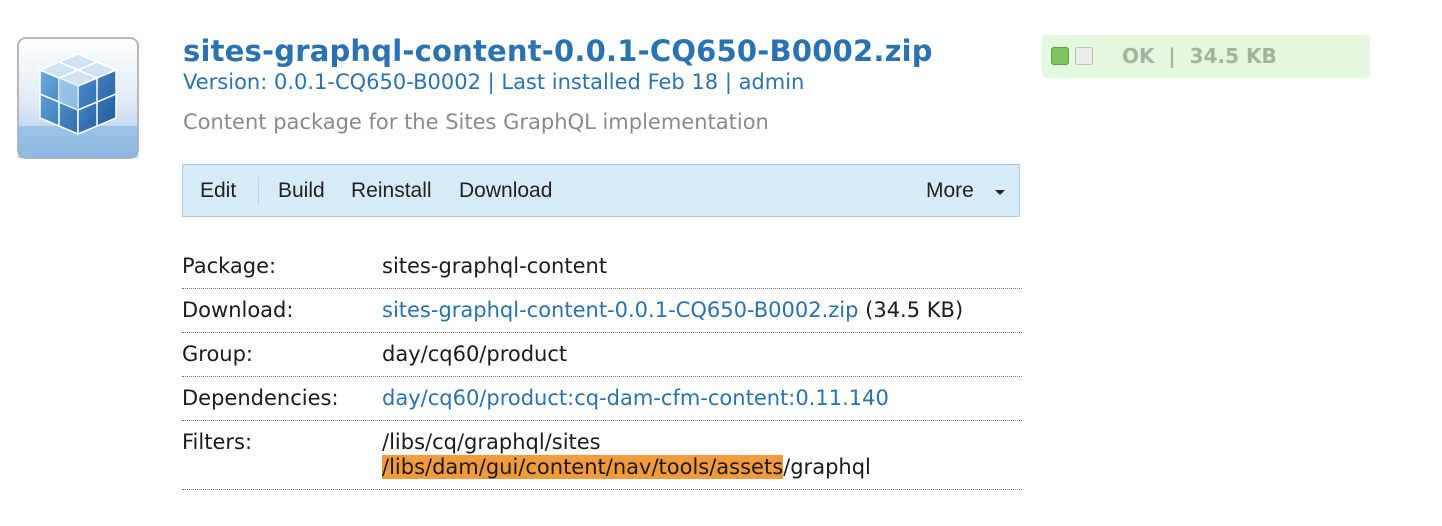 The height and width of the screenshot is (526, 1442). Describe the element at coordinates (491, 442) in the screenshot. I see `filter-item: /libs/cq/graphql/sites` at that location.